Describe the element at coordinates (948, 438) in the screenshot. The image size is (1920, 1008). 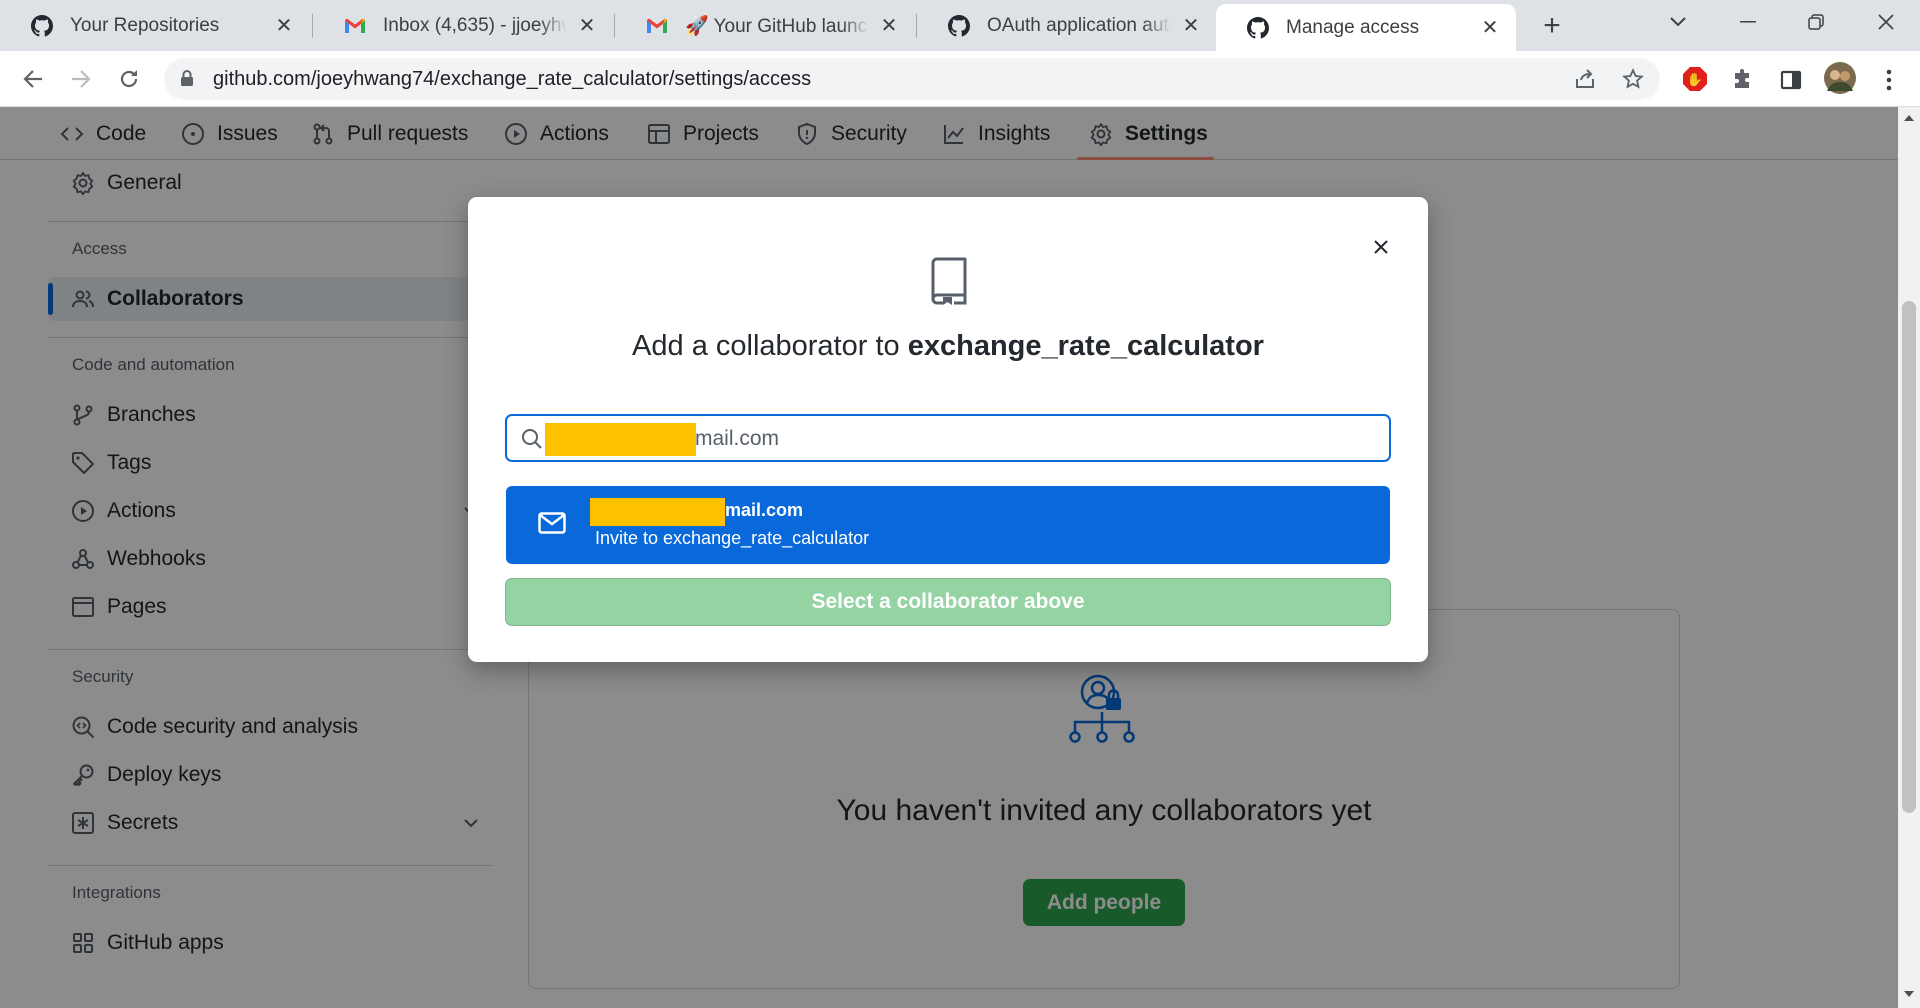
I see `collaborator-search-input: mail.com` at that location.